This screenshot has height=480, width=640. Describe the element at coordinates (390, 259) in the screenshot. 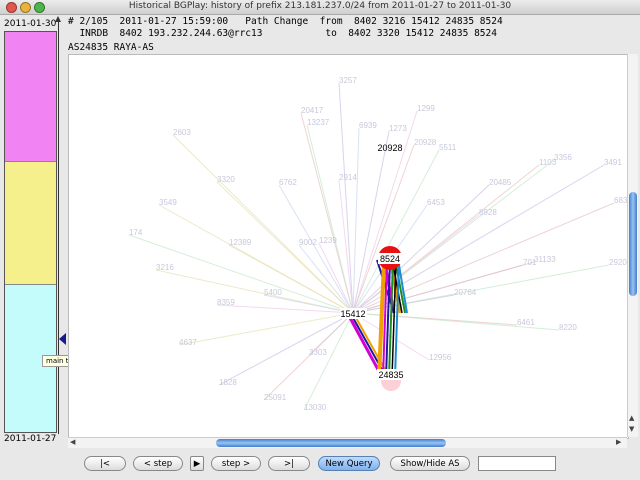

I see `origin-node-8524-label: 8524` at that location.